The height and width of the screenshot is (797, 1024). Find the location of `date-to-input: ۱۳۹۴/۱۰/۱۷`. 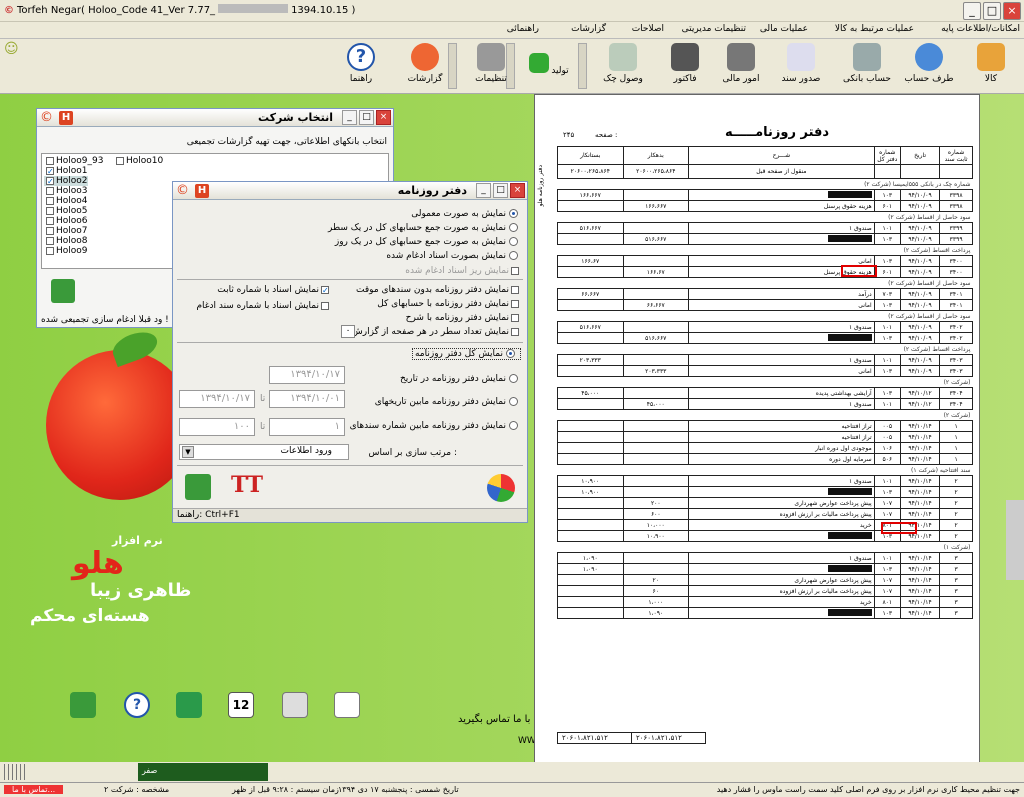

date-to-input: ۱۳۹۴/۱۰/۱۷ is located at coordinates (217, 399).